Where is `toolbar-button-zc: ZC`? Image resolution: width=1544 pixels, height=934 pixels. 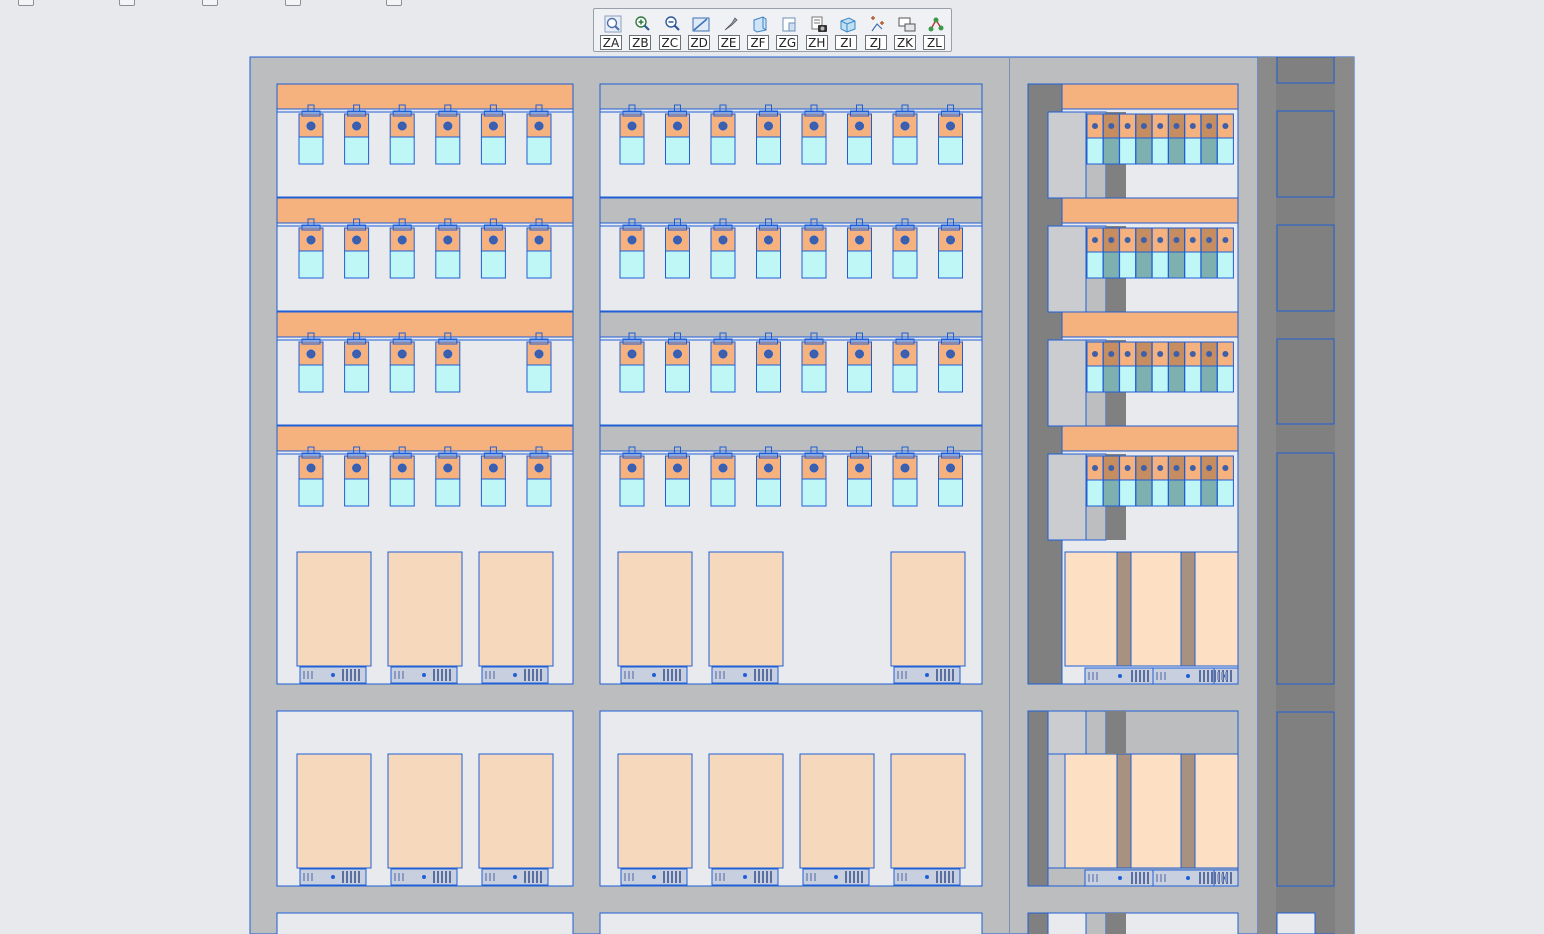 toolbar-button-zc: ZC is located at coordinates (671, 31).